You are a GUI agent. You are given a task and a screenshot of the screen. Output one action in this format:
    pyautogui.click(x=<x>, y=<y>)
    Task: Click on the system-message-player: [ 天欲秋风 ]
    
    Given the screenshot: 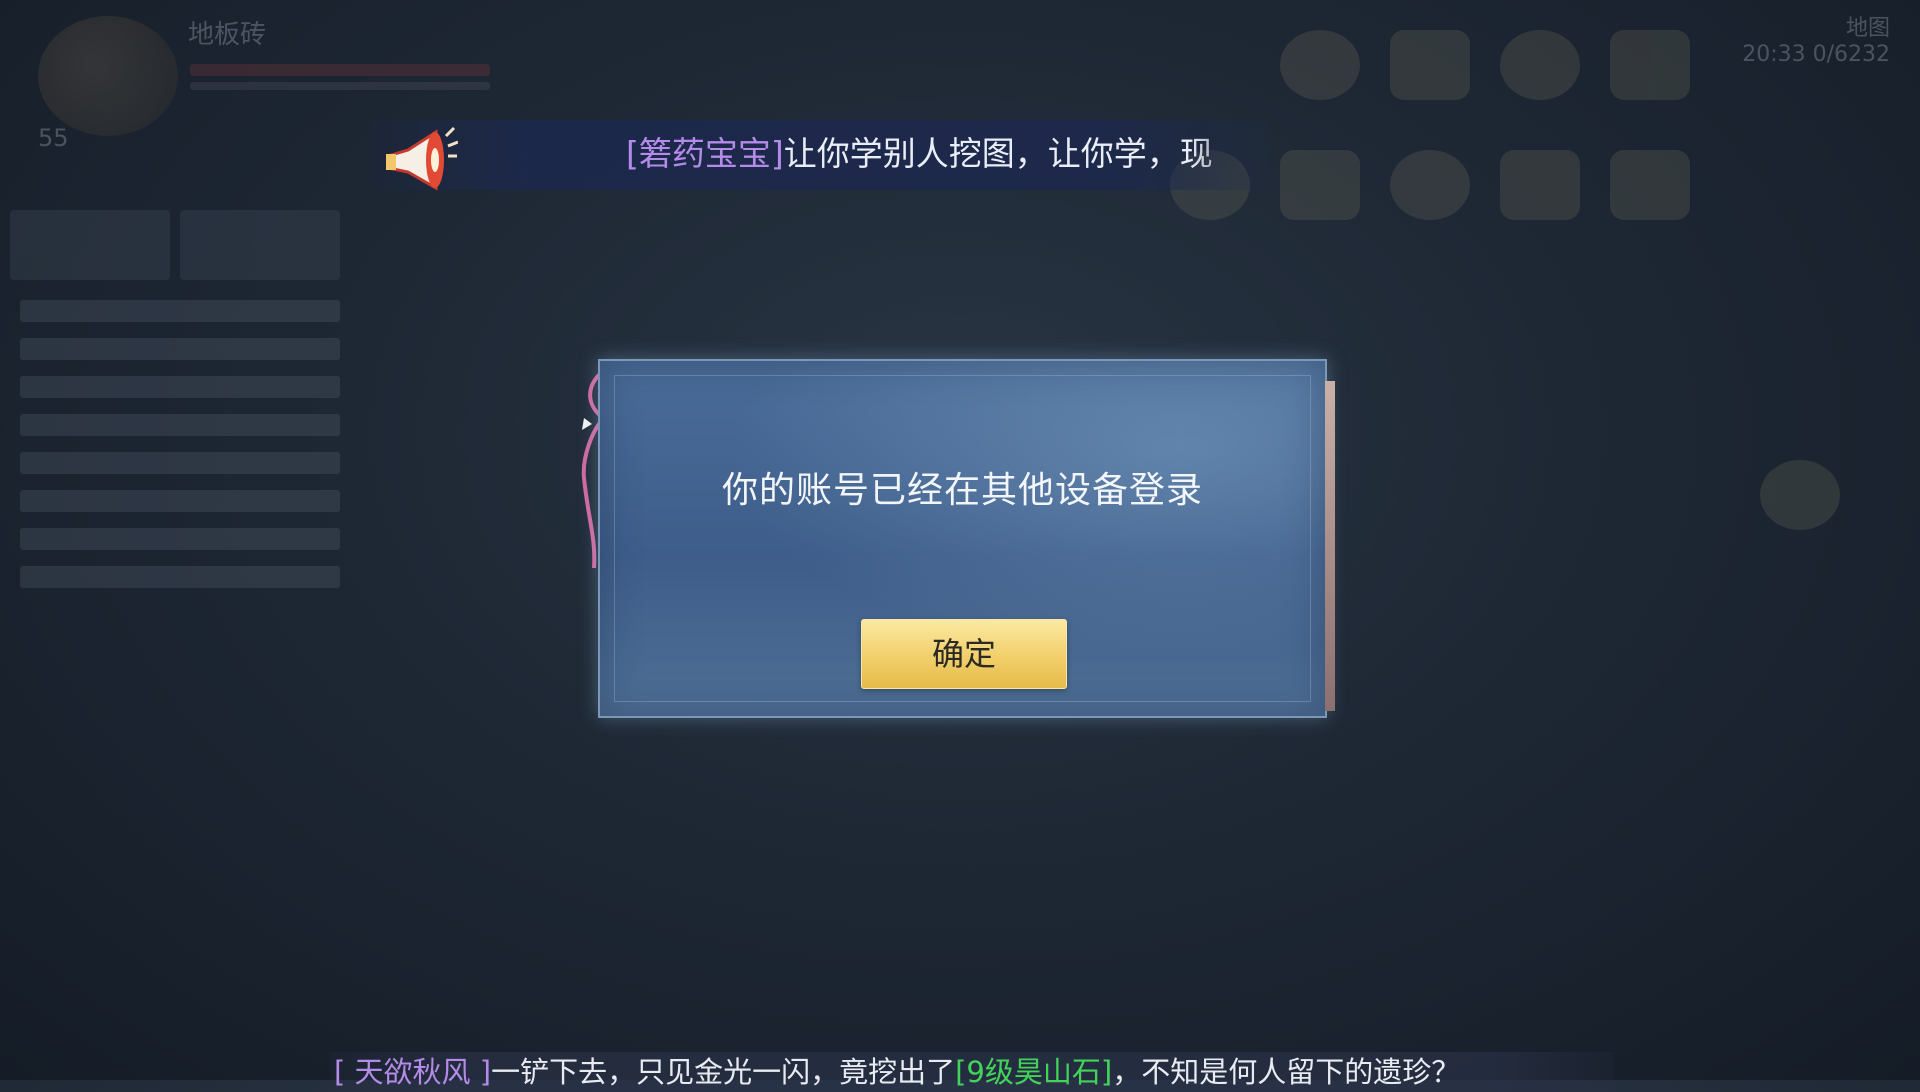 What is the action you would take?
    pyautogui.click(x=412, y=1072)
    